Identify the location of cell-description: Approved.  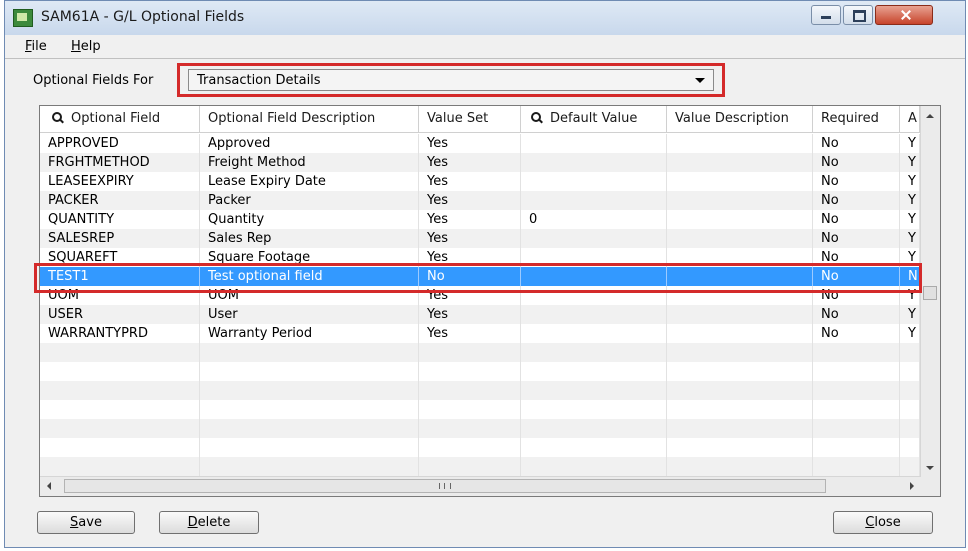
(309, 143).